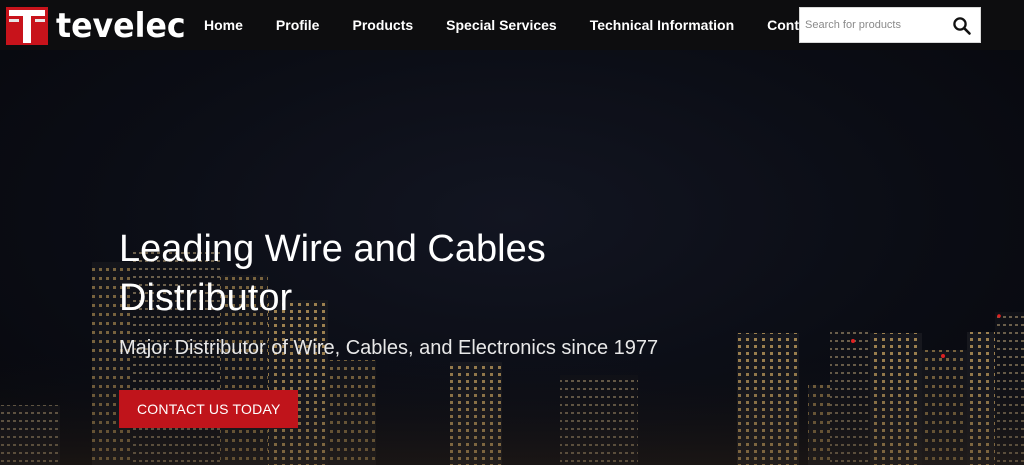 This screenshot has height=465, width=1024. I want to click on search-icon, so click(962, 26).